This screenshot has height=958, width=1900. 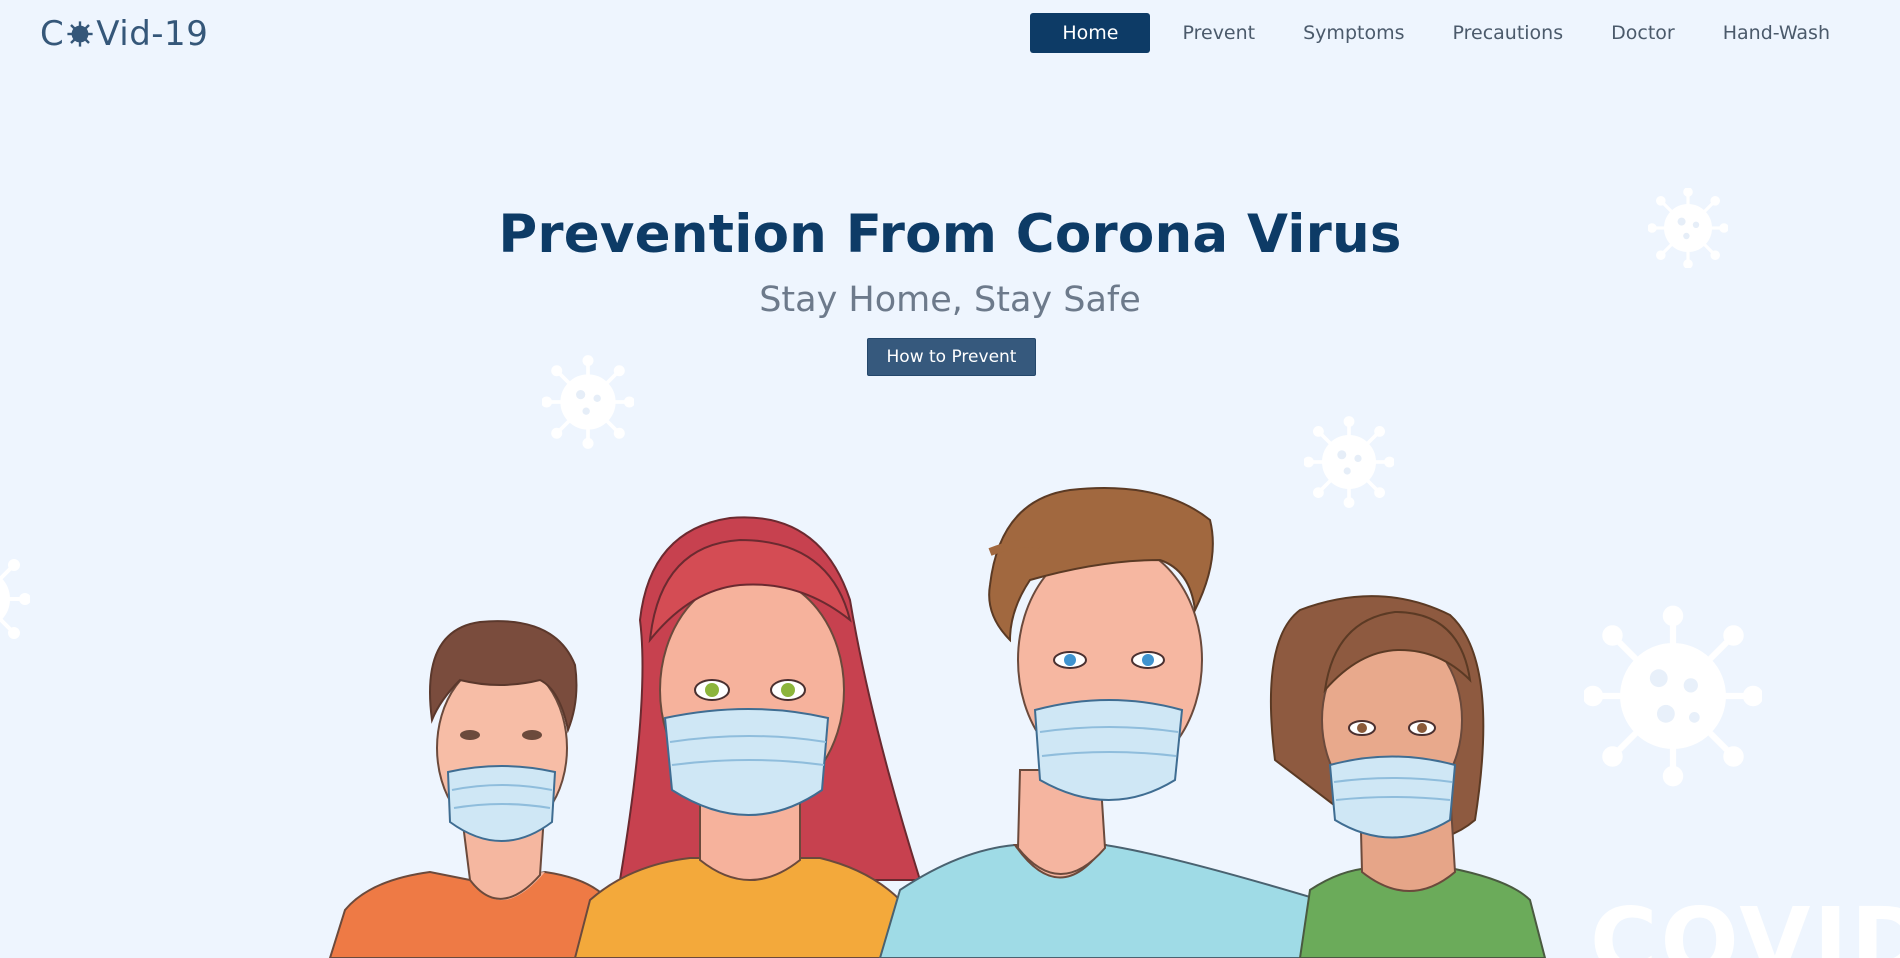 I want to click on person-redhead-woman-figure, so click(x=747, y=737).